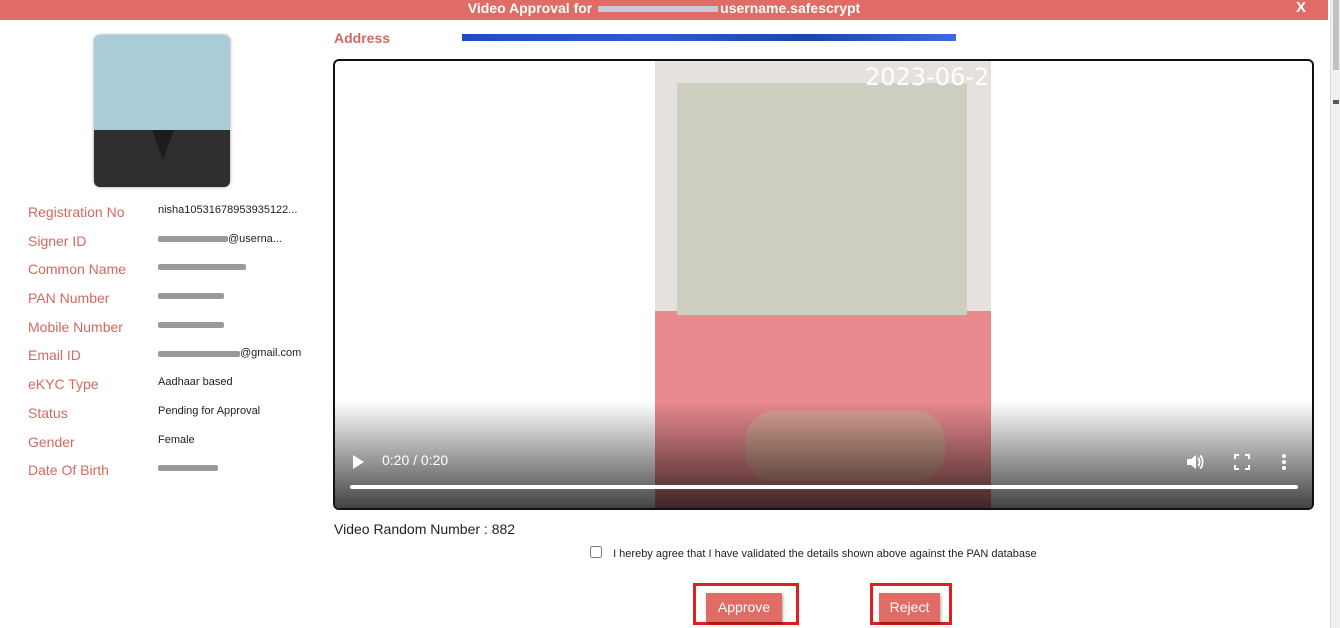  Describe the element at coordinates (823, 471) in the screenshot. I see `video-controls: 0:20 / 0:20` at that location.